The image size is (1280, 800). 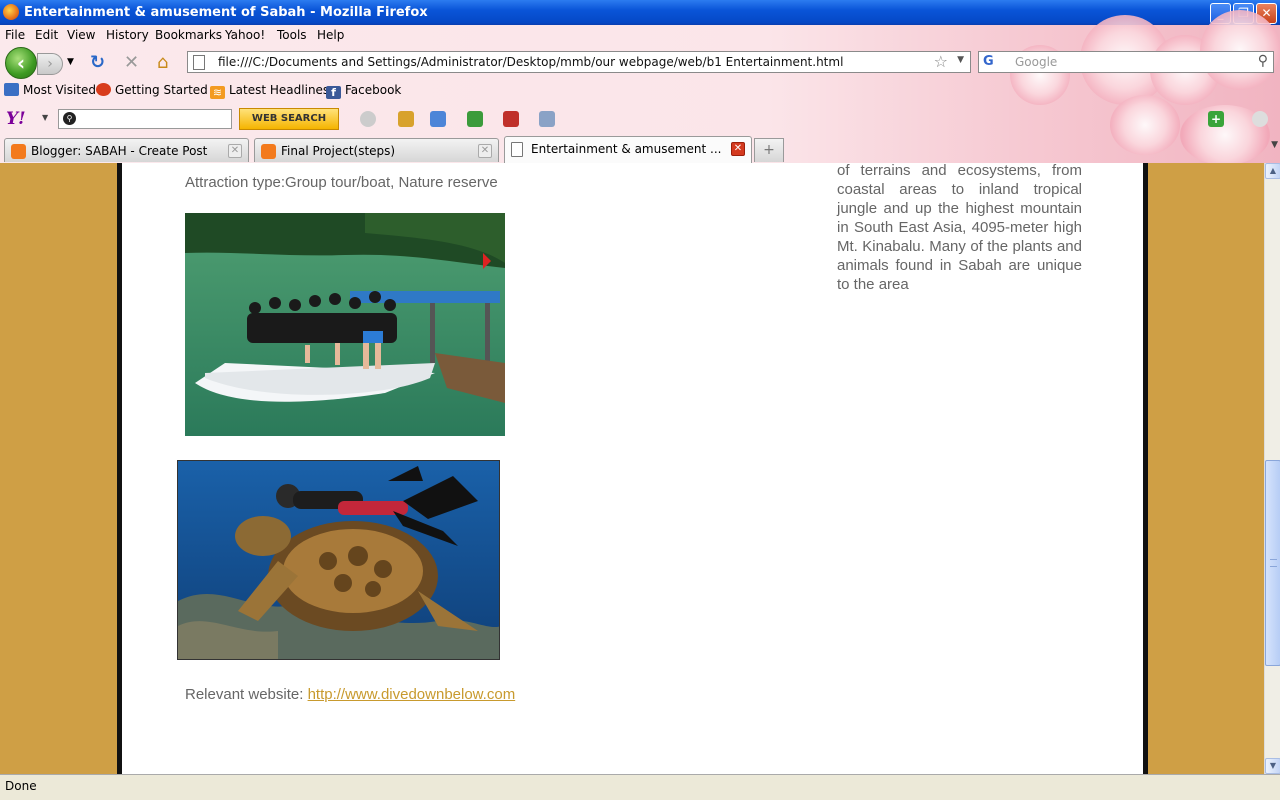 I want to click on relevant-website-label: Relevant website:, so click(x=246, y=694).